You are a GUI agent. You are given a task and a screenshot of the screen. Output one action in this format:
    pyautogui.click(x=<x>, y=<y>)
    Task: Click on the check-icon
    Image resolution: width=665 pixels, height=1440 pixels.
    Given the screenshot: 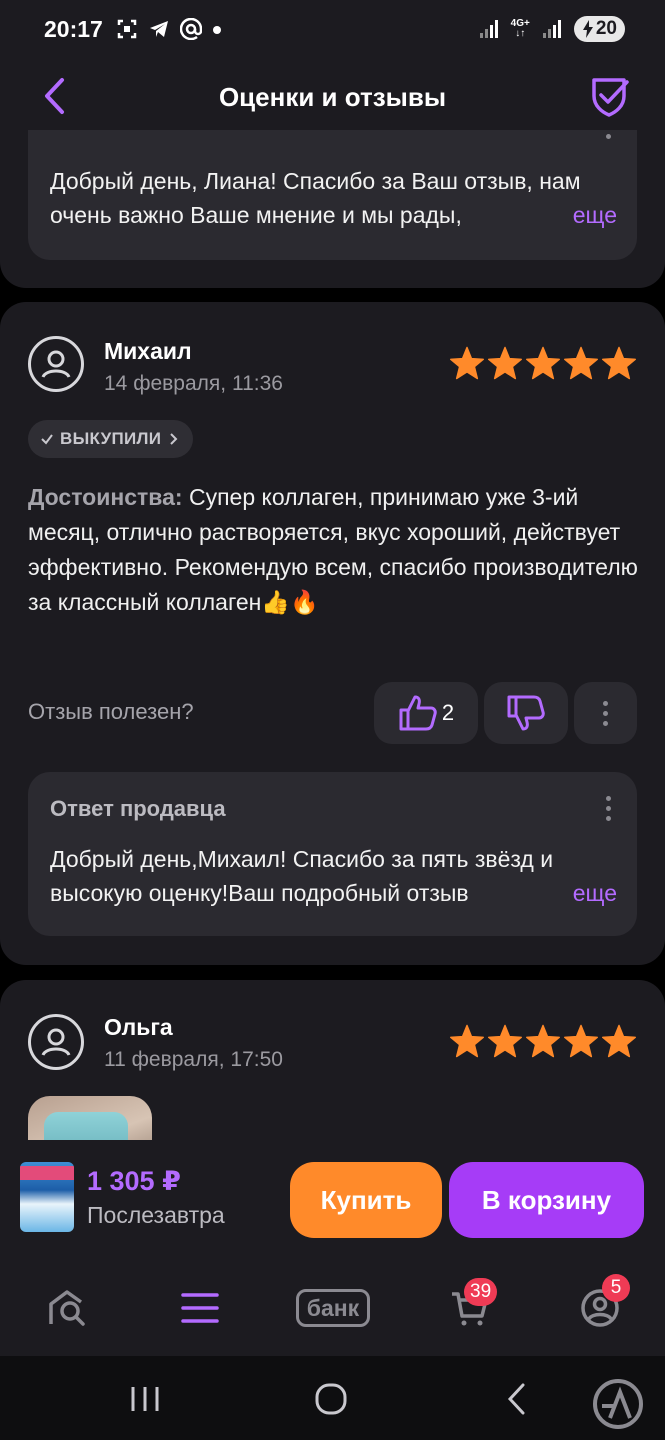 What is the action you would take?
    pyautogui.click(x=47, y=439)
    